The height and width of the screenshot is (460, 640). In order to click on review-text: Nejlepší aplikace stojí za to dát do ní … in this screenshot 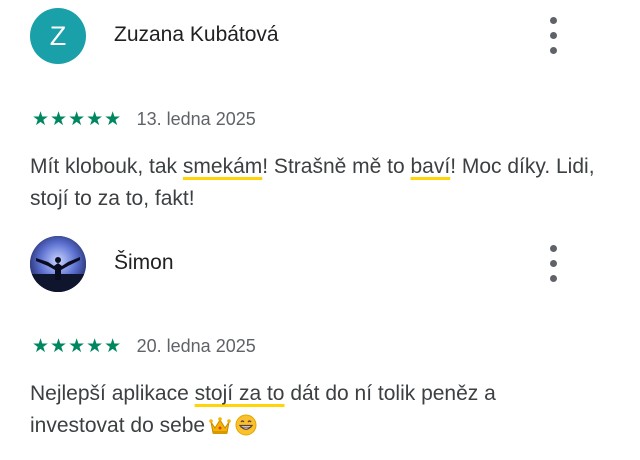, I will do `click(312, 412)`.